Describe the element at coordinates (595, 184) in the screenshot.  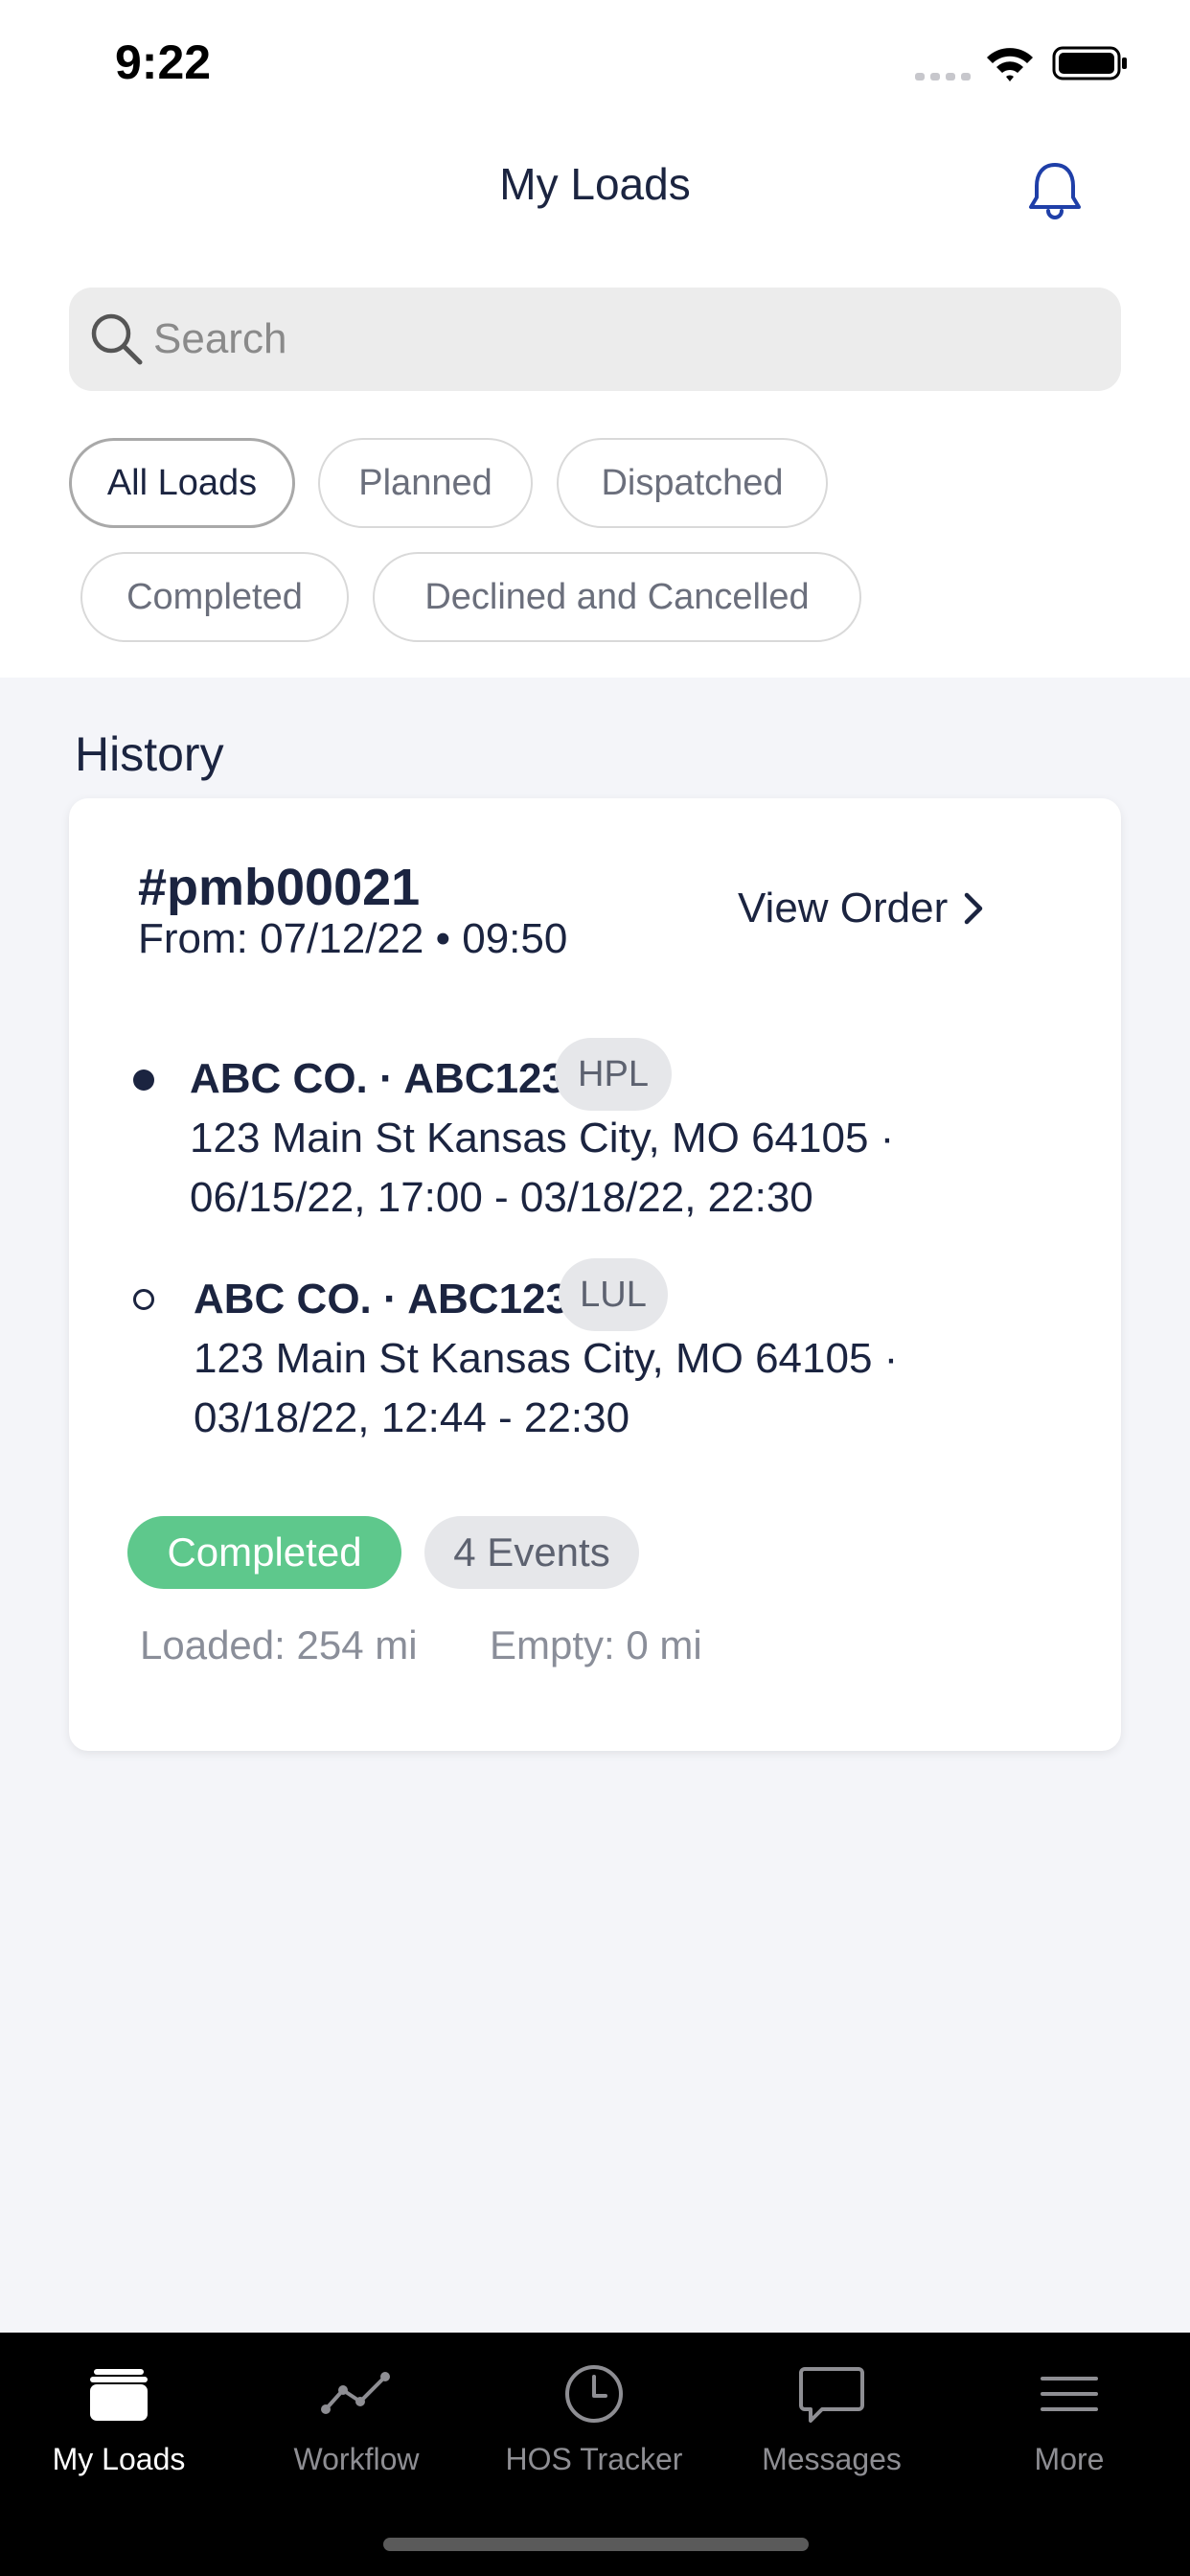
I see `page-title: My Loads` at that location.